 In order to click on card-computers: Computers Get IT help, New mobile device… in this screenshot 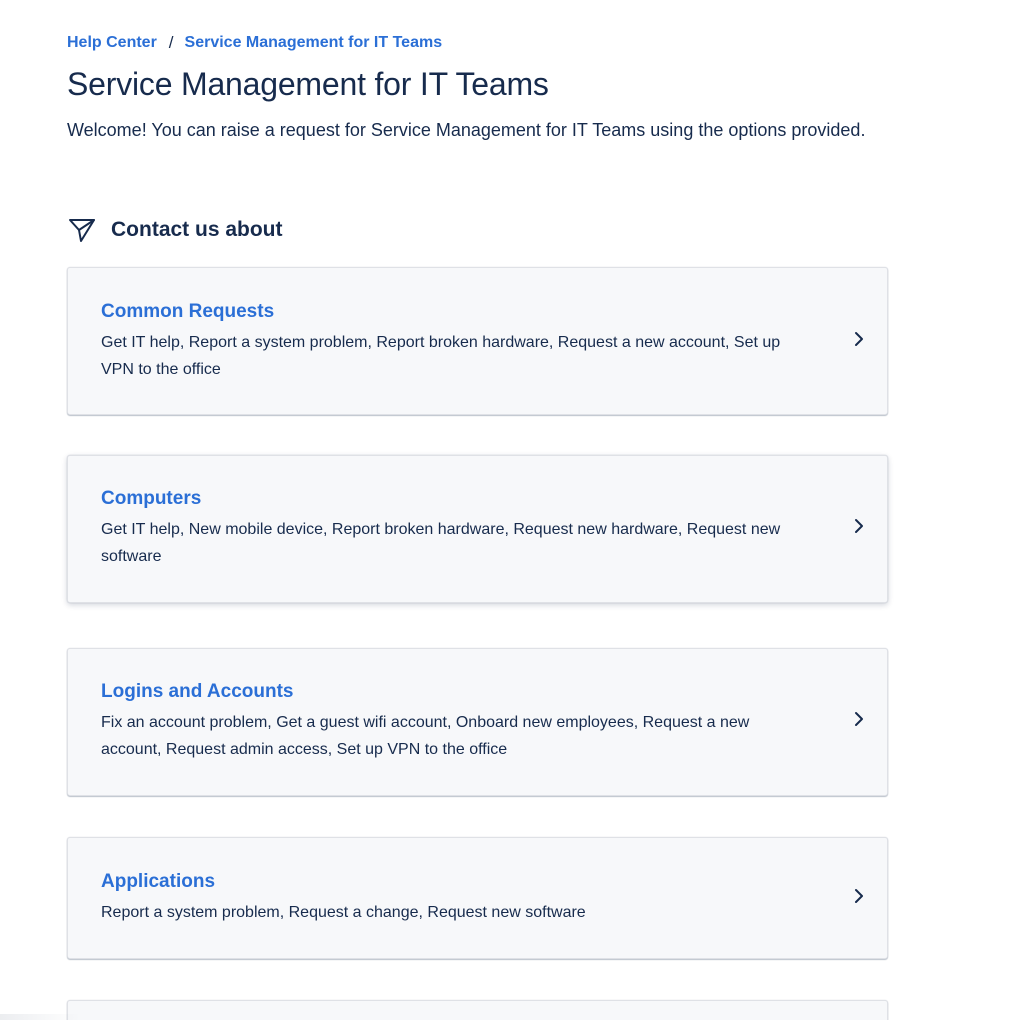, I will do `click(477, 529)`.